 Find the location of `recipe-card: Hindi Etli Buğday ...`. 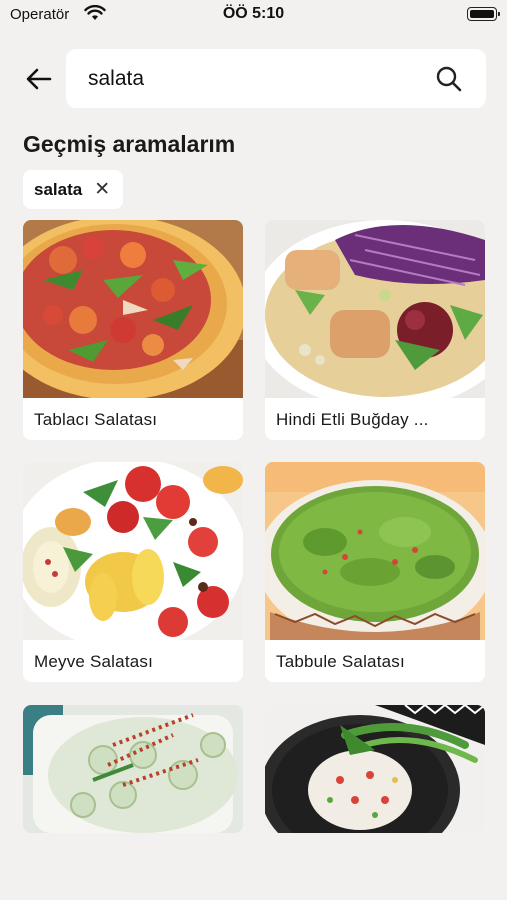

recipe-card: Hindi Etli Buğday ... is located at coordinates (375, 330).